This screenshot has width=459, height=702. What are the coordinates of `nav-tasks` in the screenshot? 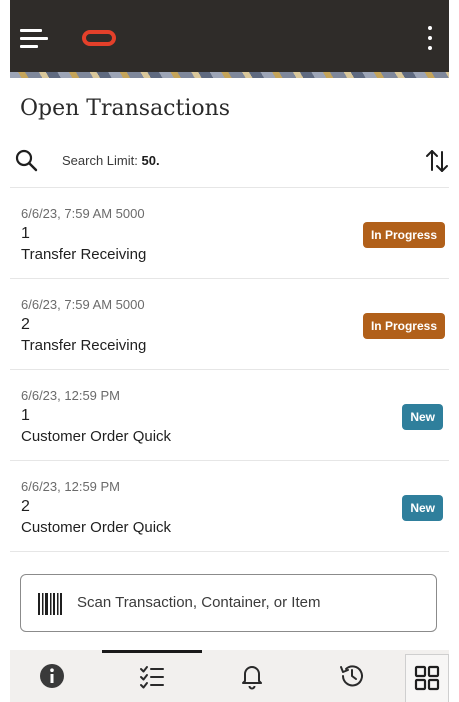 It's located at (152, 676).